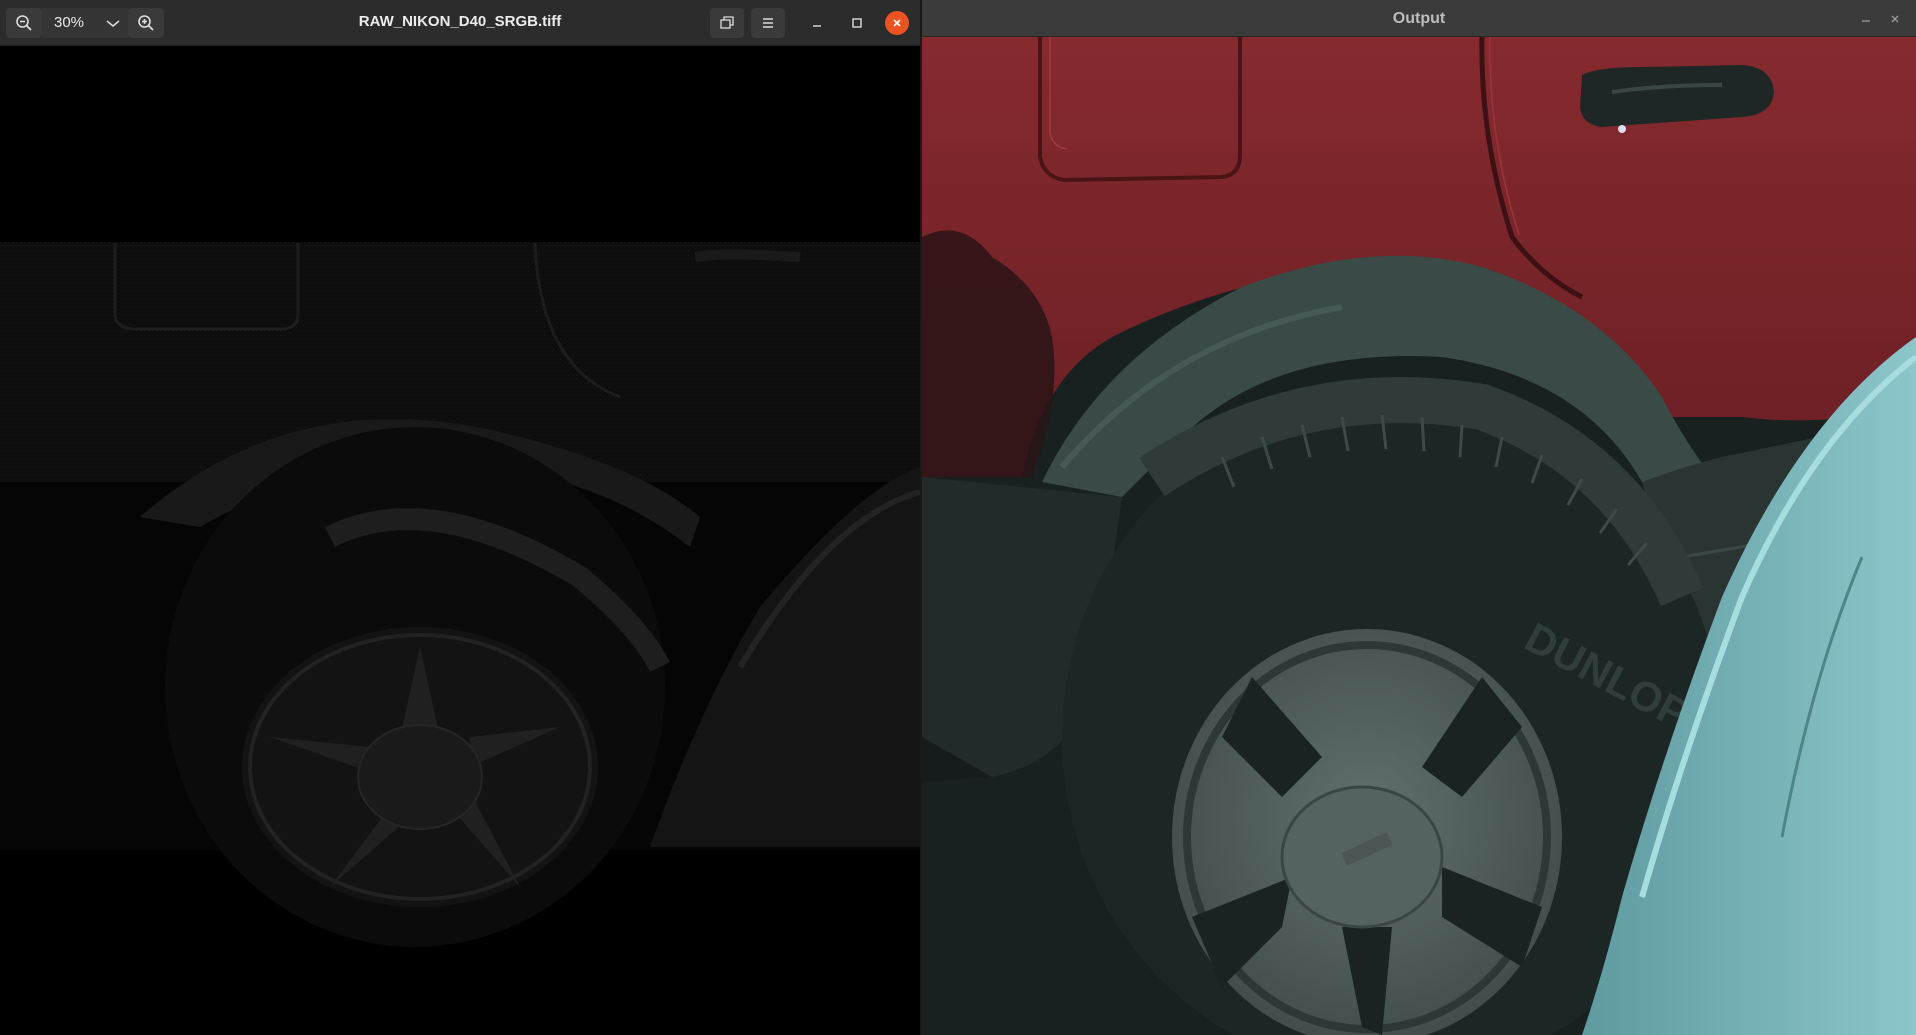 The image size is (1916, 1035). I want to click on output-header-bar: Output, so click(1419, 18).